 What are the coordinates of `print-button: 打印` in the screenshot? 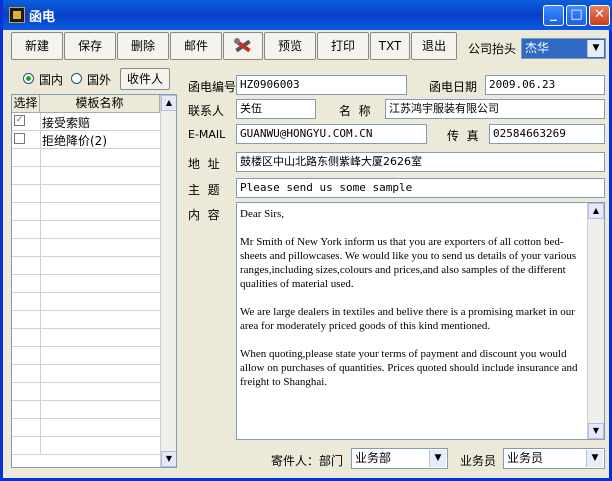 It's located at (343, 46).